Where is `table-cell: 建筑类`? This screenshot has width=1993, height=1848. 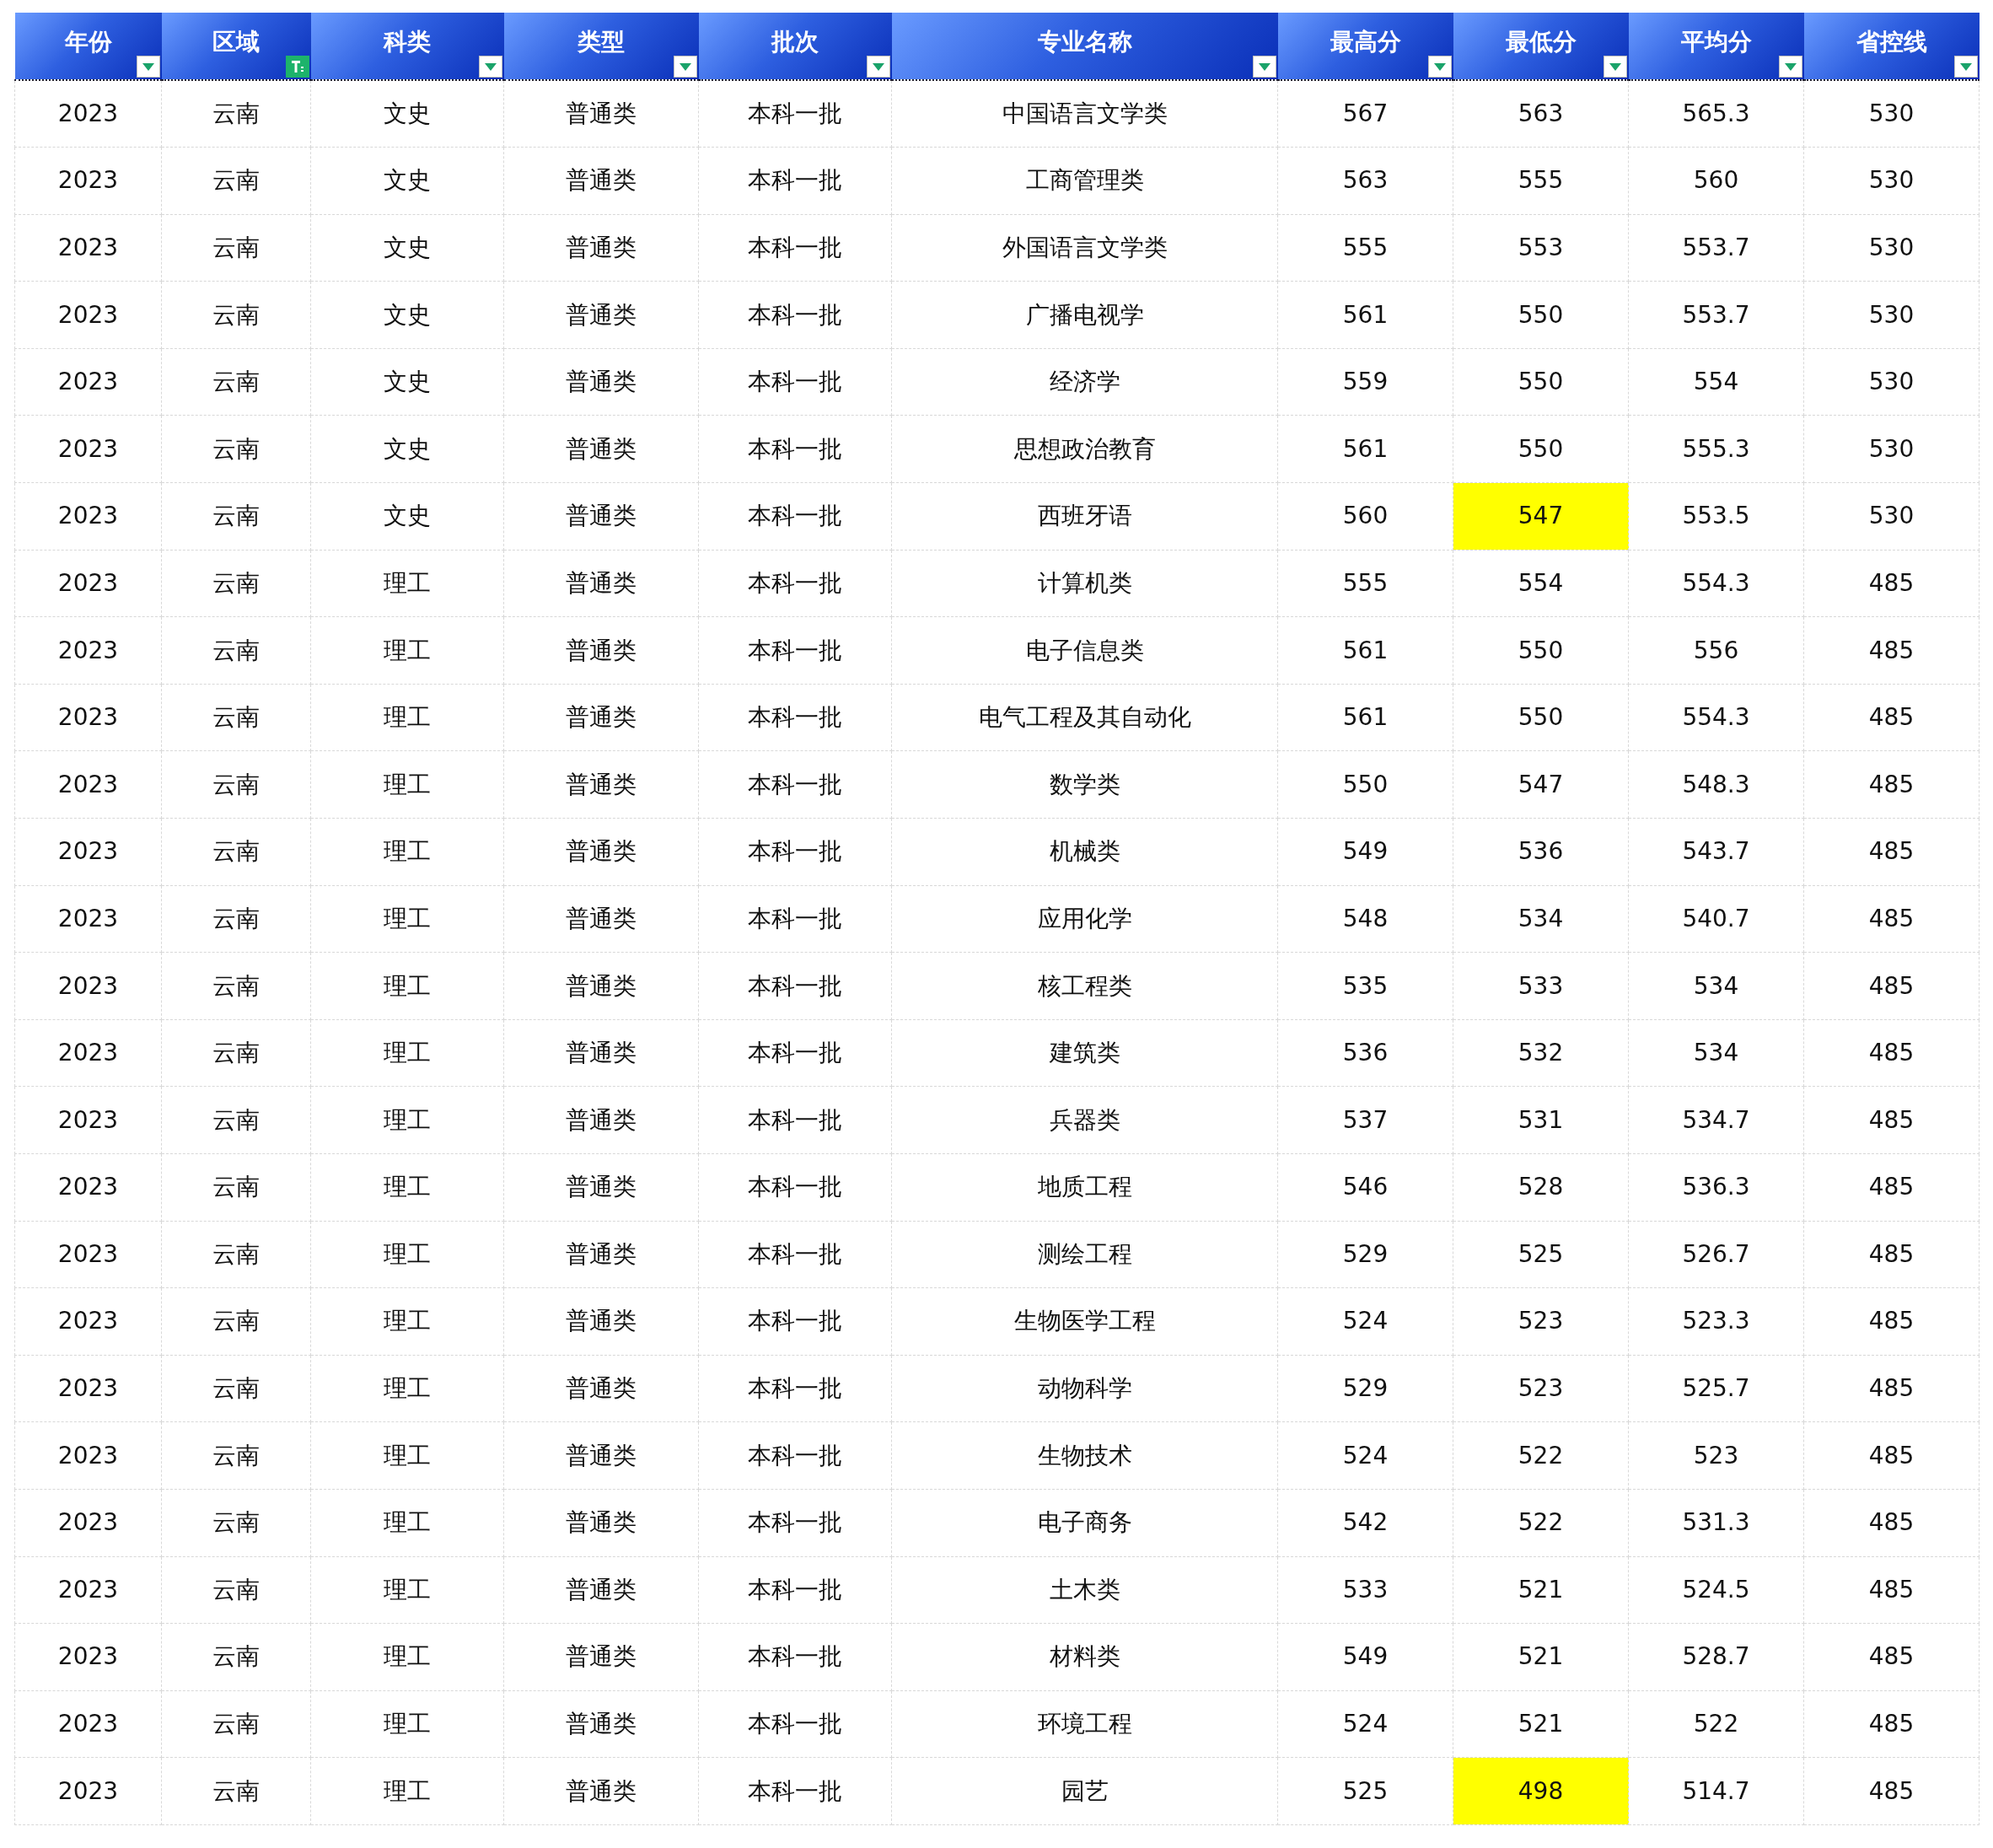
table-cell: 建筑类 is located at coordinates (1084, 1053).